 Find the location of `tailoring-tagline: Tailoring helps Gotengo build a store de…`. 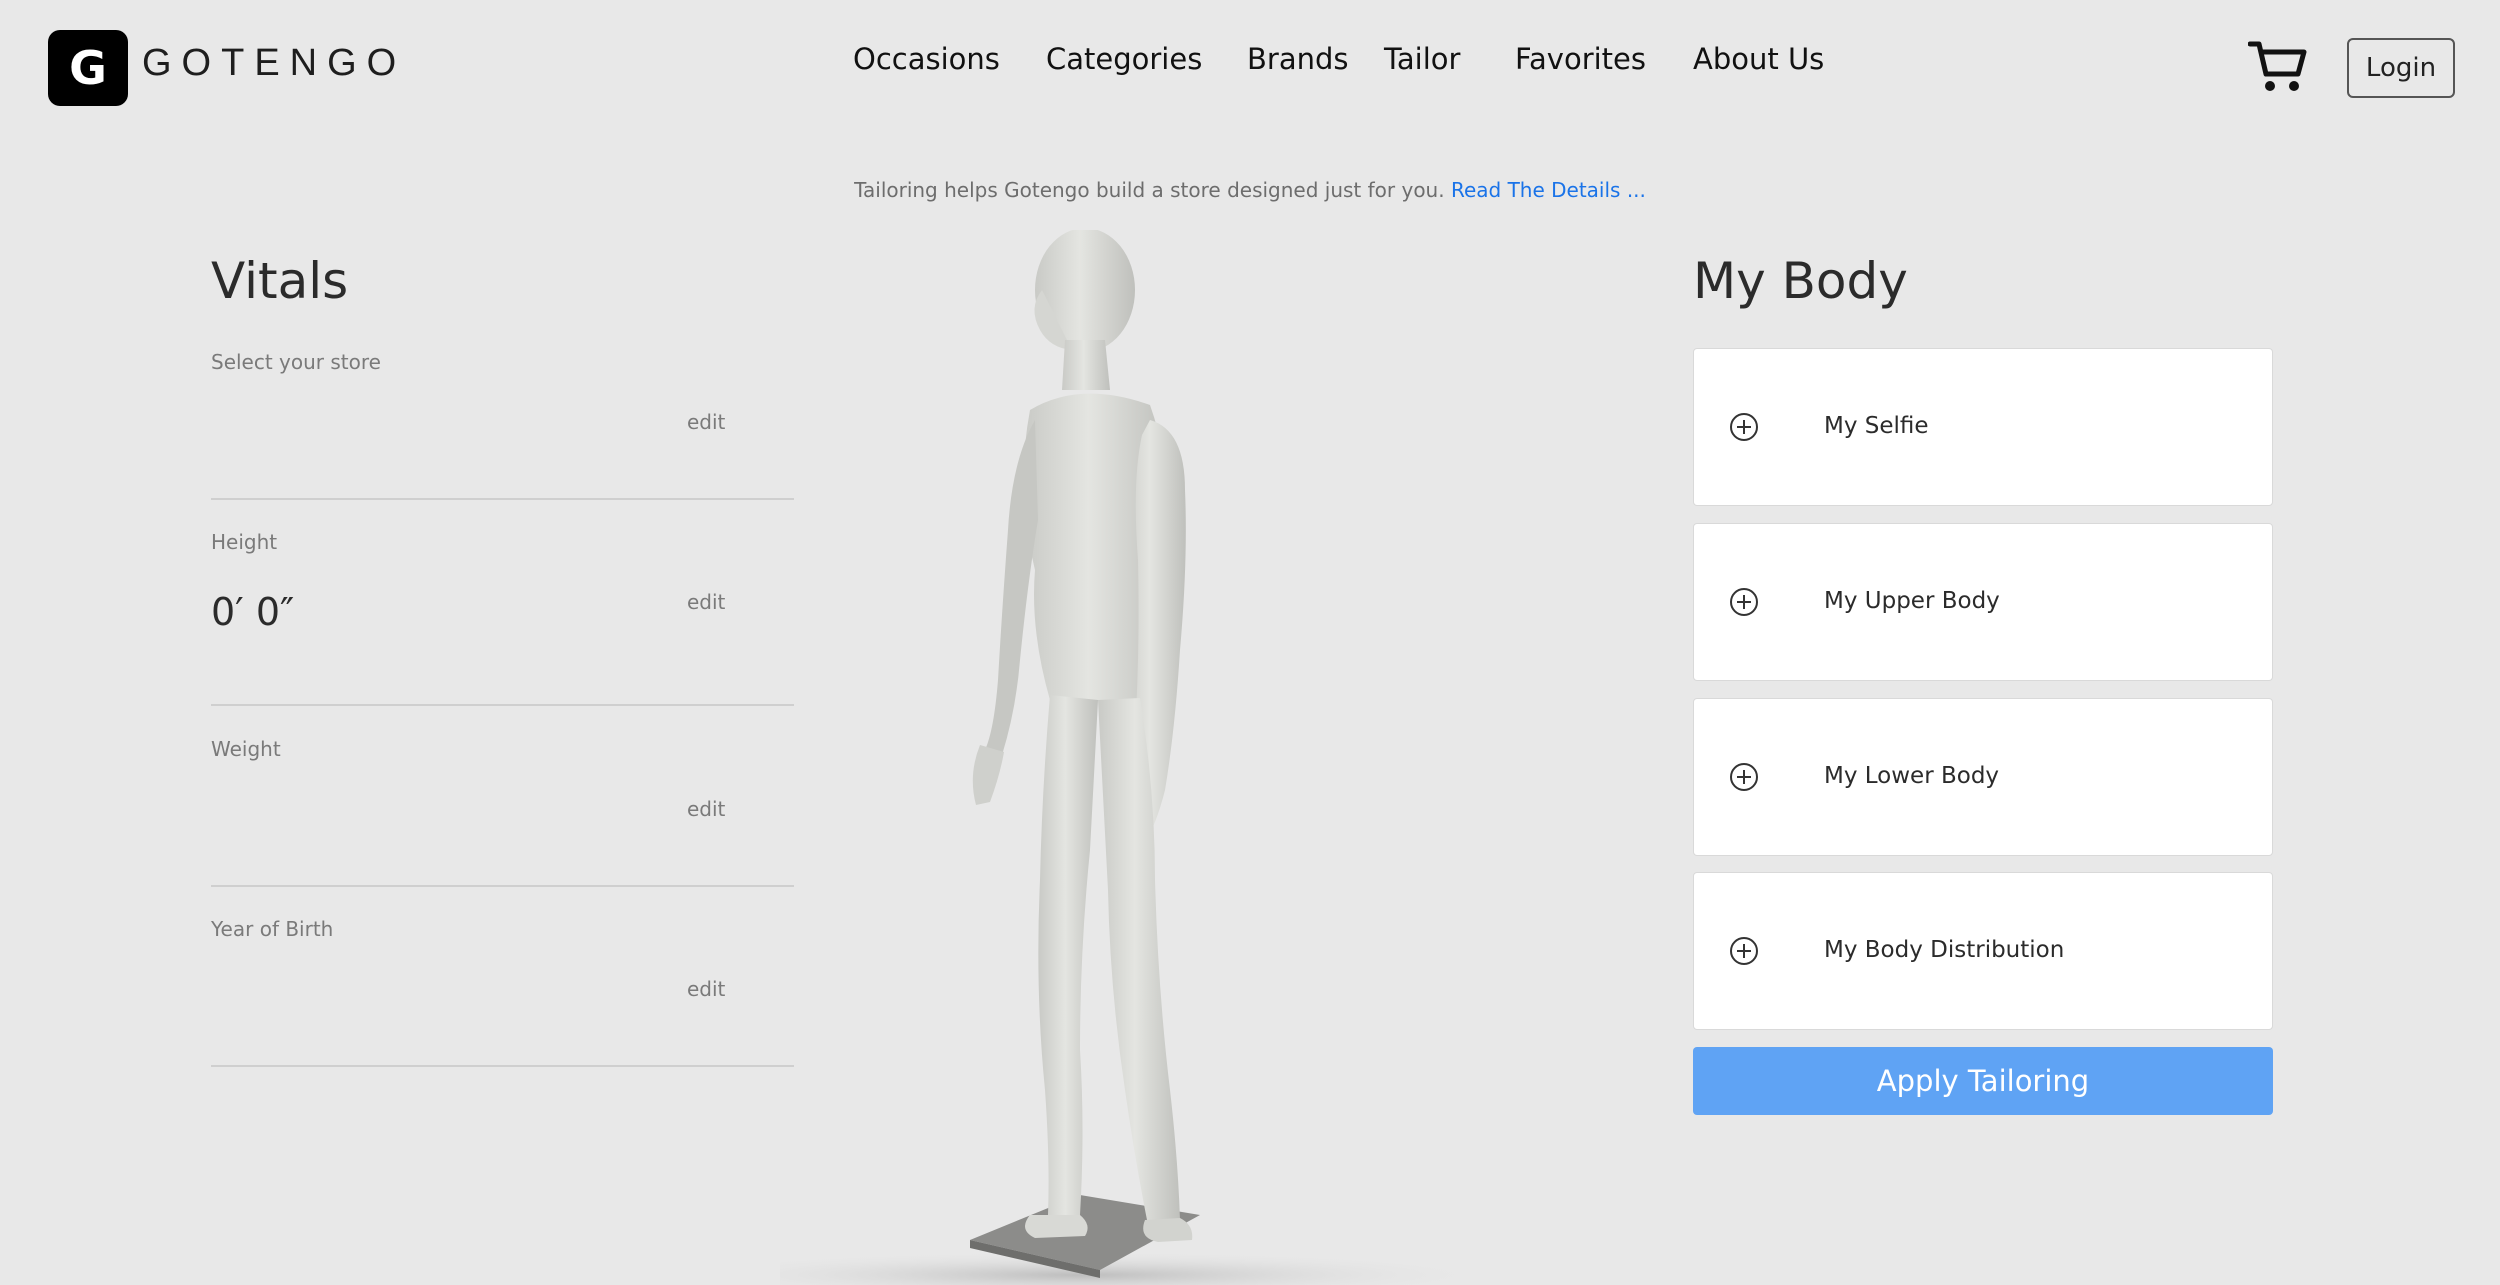

tailoring-tagline: Tailoring helps Gotengo build a store de… is located at coordinates (1250, 190).